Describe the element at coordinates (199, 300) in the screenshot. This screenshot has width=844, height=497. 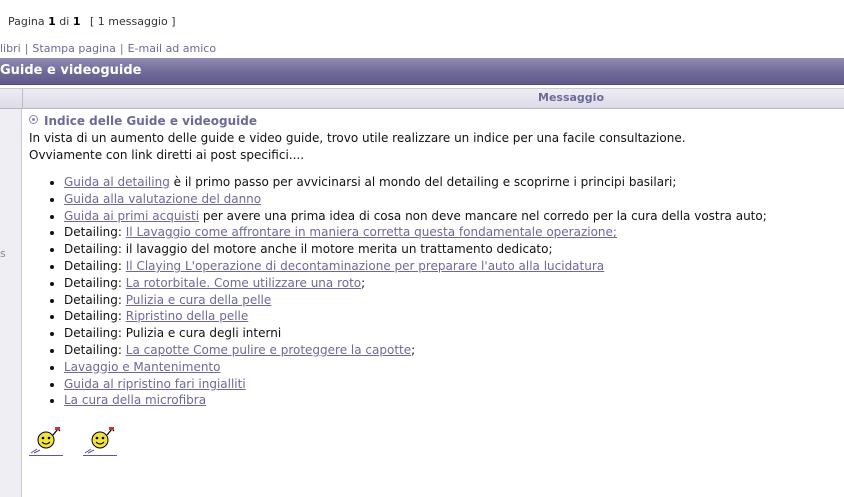
I see `guide-link: Pulizia e cura della pelle` at that location.